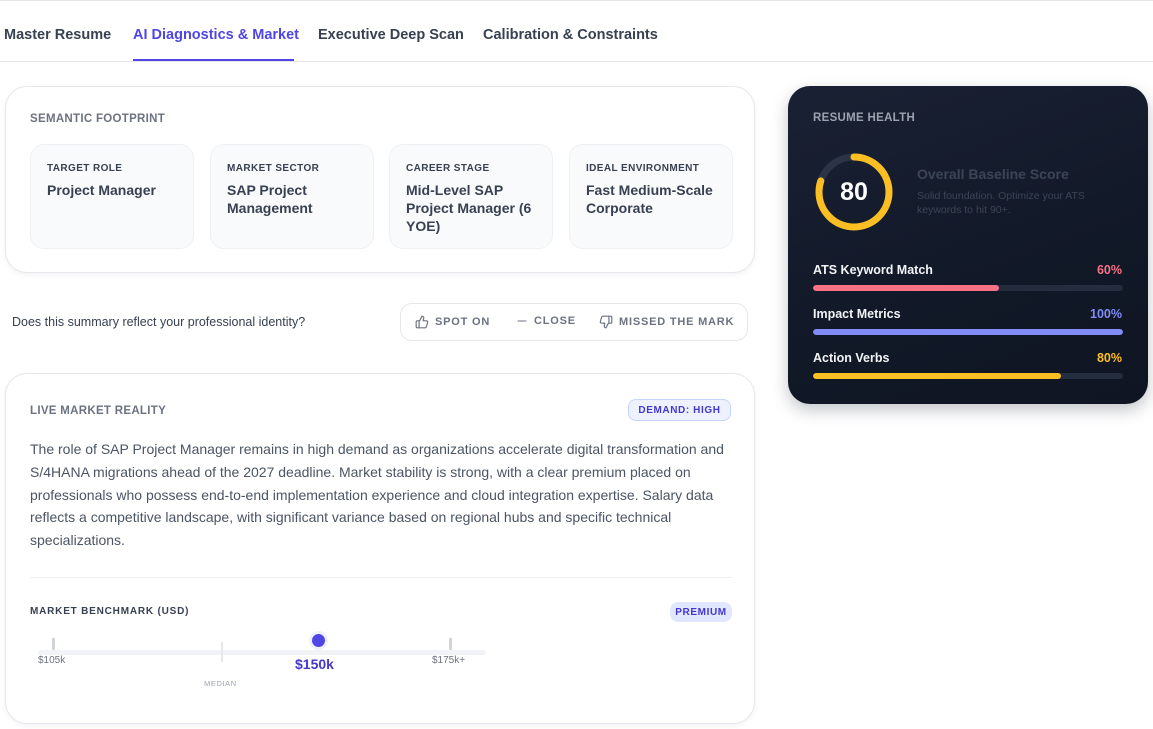 The image size is (1153, 729). Describe the element at coordinates (555, 321) in the screenshot. I see `close-label: CLOSE` at that location.